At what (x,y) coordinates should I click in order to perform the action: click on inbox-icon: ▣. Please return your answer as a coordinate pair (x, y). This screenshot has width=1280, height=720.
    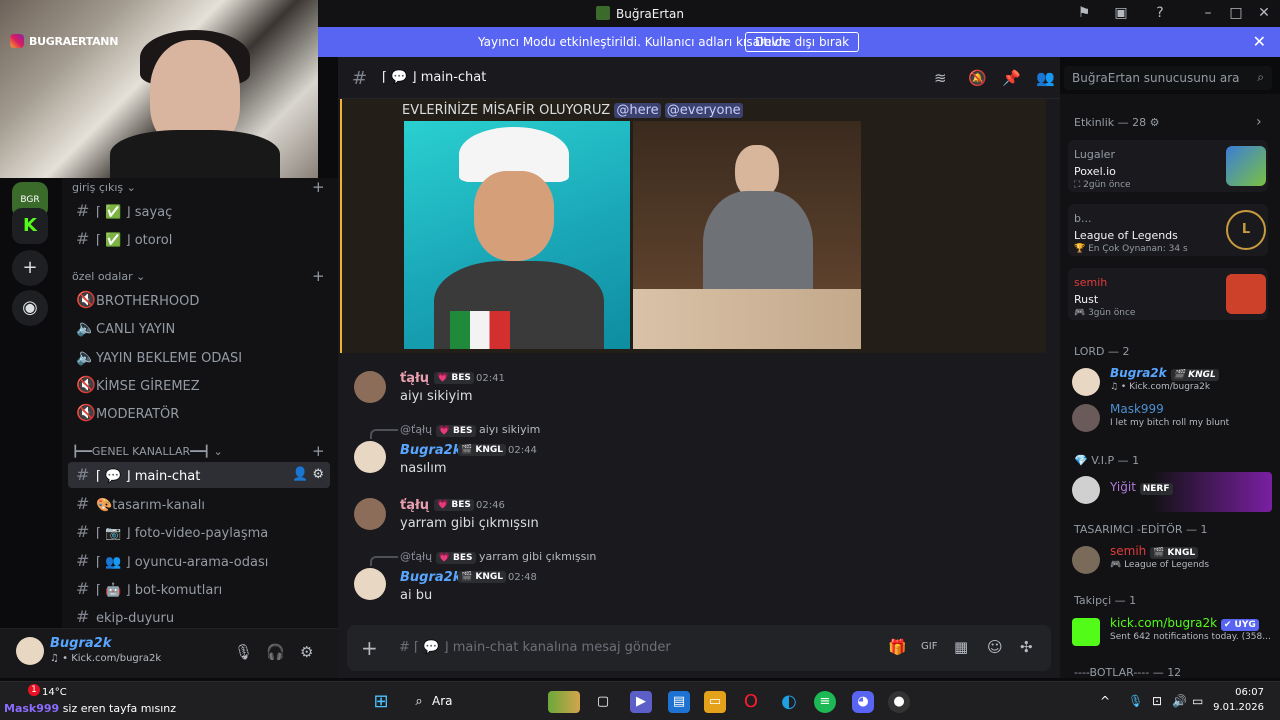
    Looking at the image, I should click on (1121, 13).